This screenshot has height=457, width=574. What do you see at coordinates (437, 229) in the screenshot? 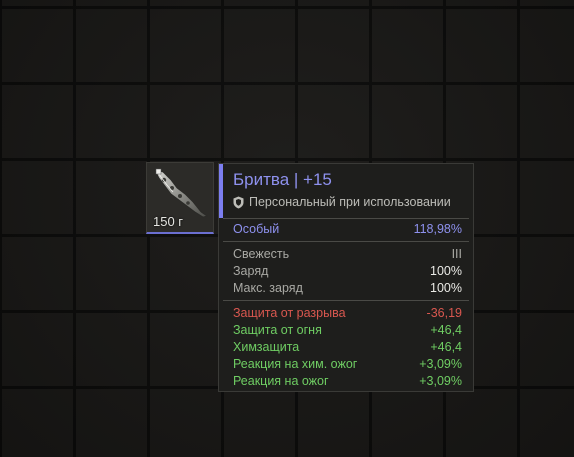
I see `rarity-value: 118,98%` at bounding box center [437, 229].